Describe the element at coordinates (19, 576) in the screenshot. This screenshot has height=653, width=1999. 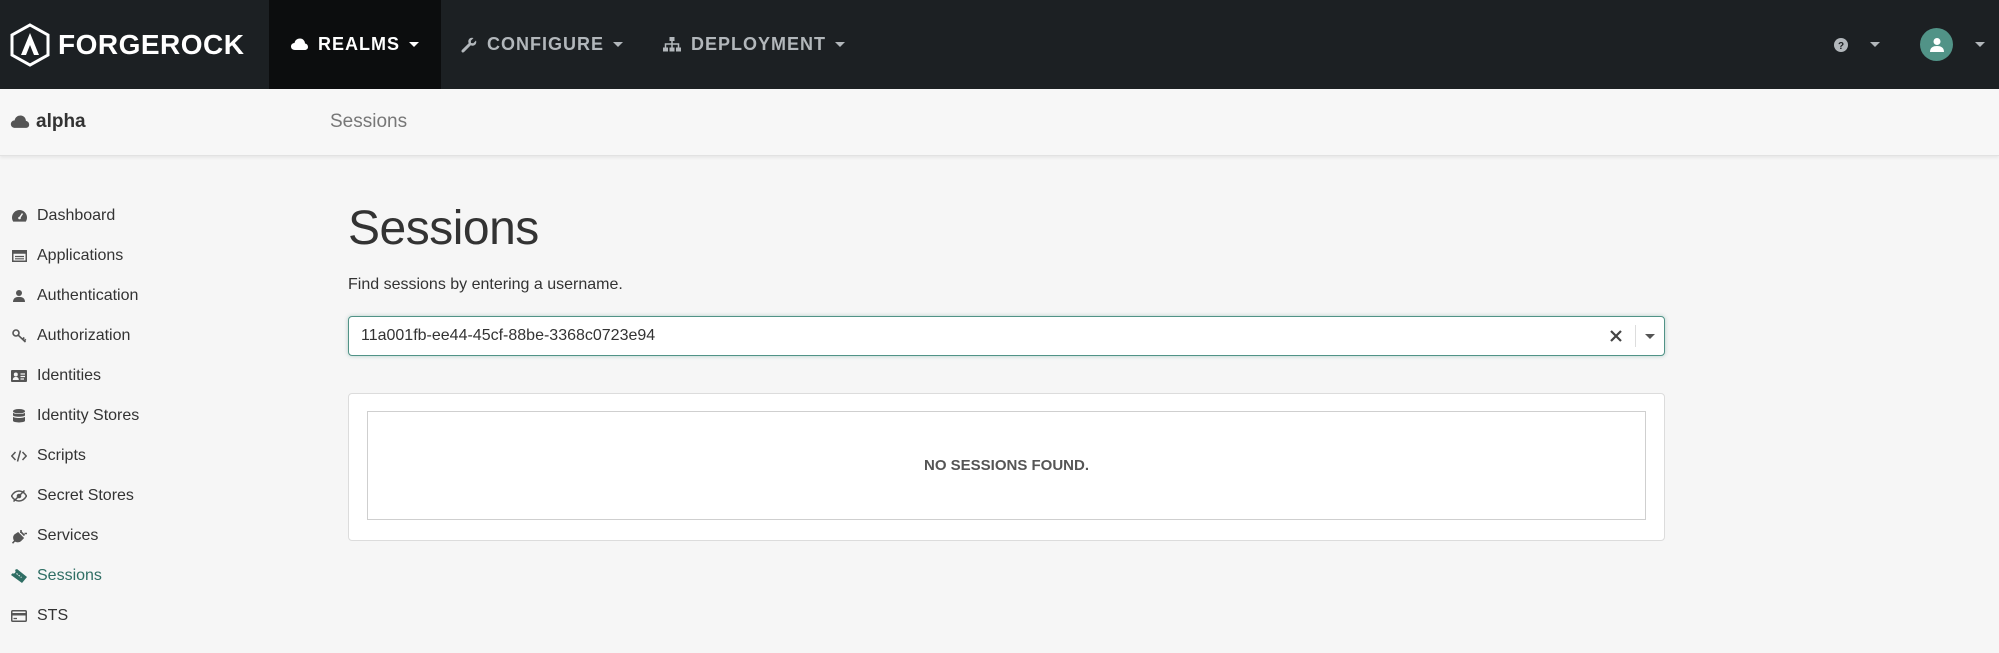
I see `ticket-icon` at that location.